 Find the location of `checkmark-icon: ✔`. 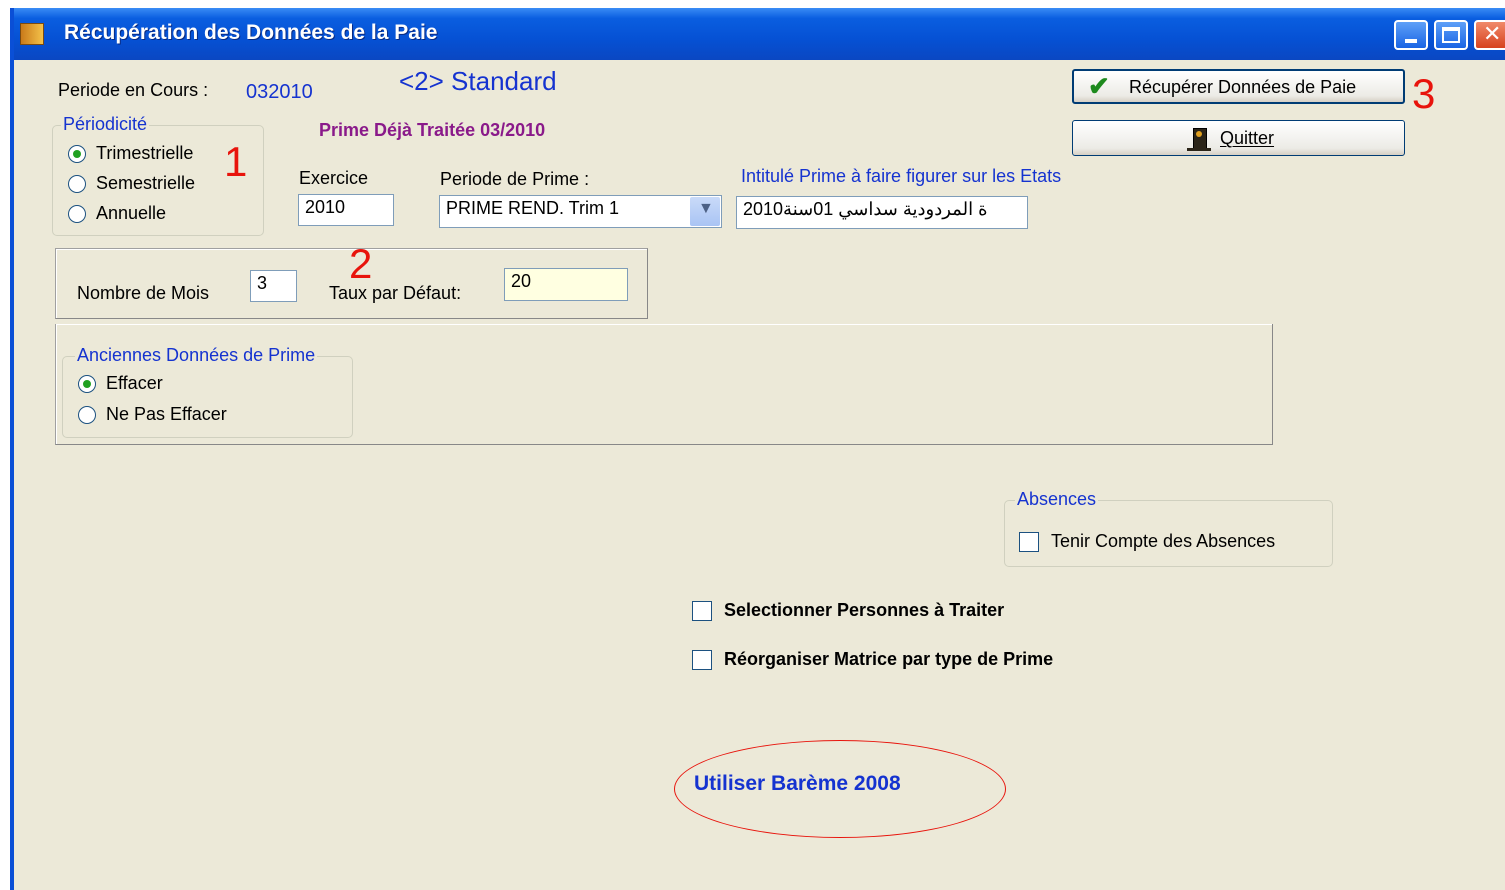

checkmark-icon: ✔ is located at coordinates (1099, 86).